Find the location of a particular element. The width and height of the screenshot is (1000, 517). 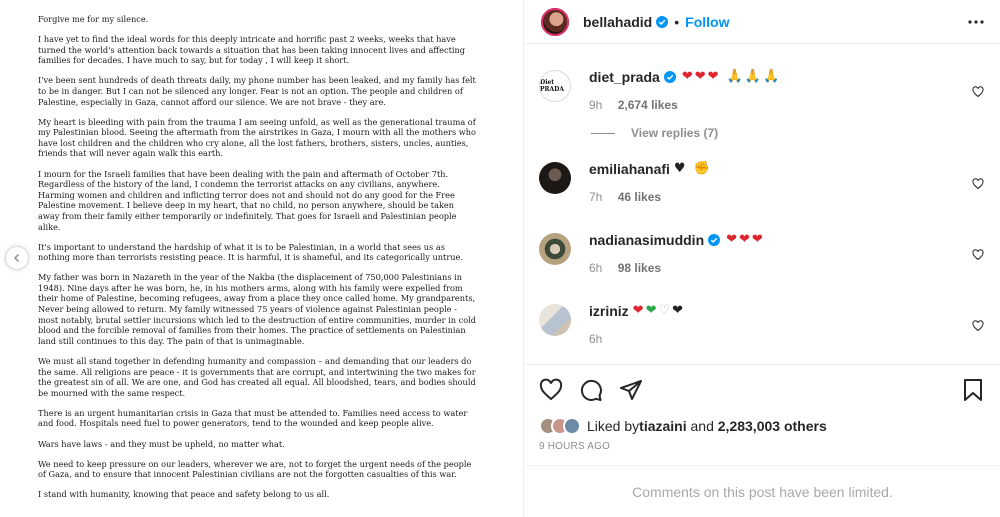

more-options-button is located at coordinates (976, 21).